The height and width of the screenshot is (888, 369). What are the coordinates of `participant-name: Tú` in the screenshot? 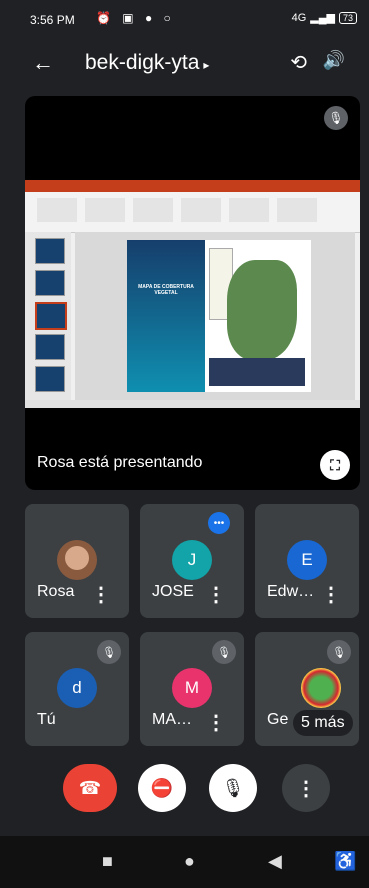 It's located at (46, 719).